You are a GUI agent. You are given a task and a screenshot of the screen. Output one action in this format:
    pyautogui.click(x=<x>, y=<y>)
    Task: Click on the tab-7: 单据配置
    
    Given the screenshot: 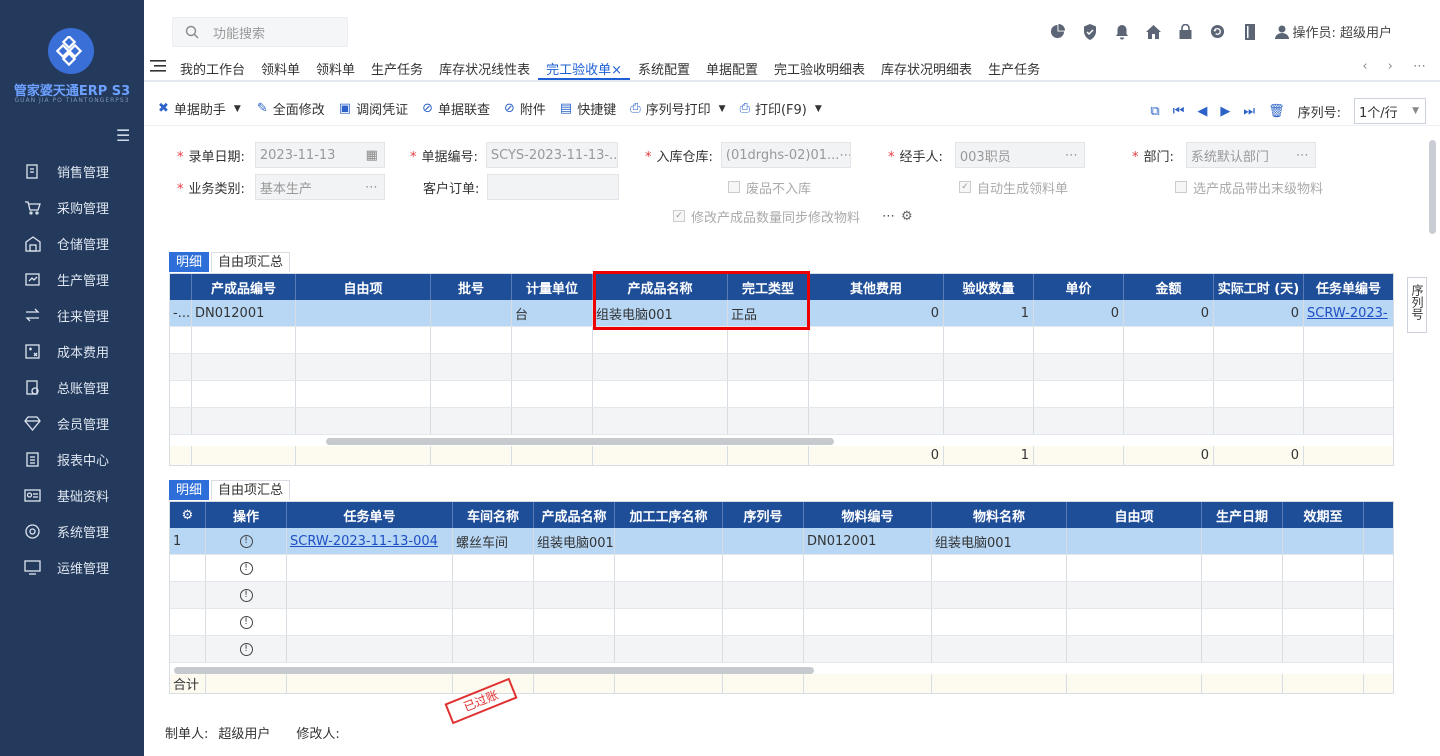 What is the action you would take?
    pyautogui.click(x=732, y=65)
    